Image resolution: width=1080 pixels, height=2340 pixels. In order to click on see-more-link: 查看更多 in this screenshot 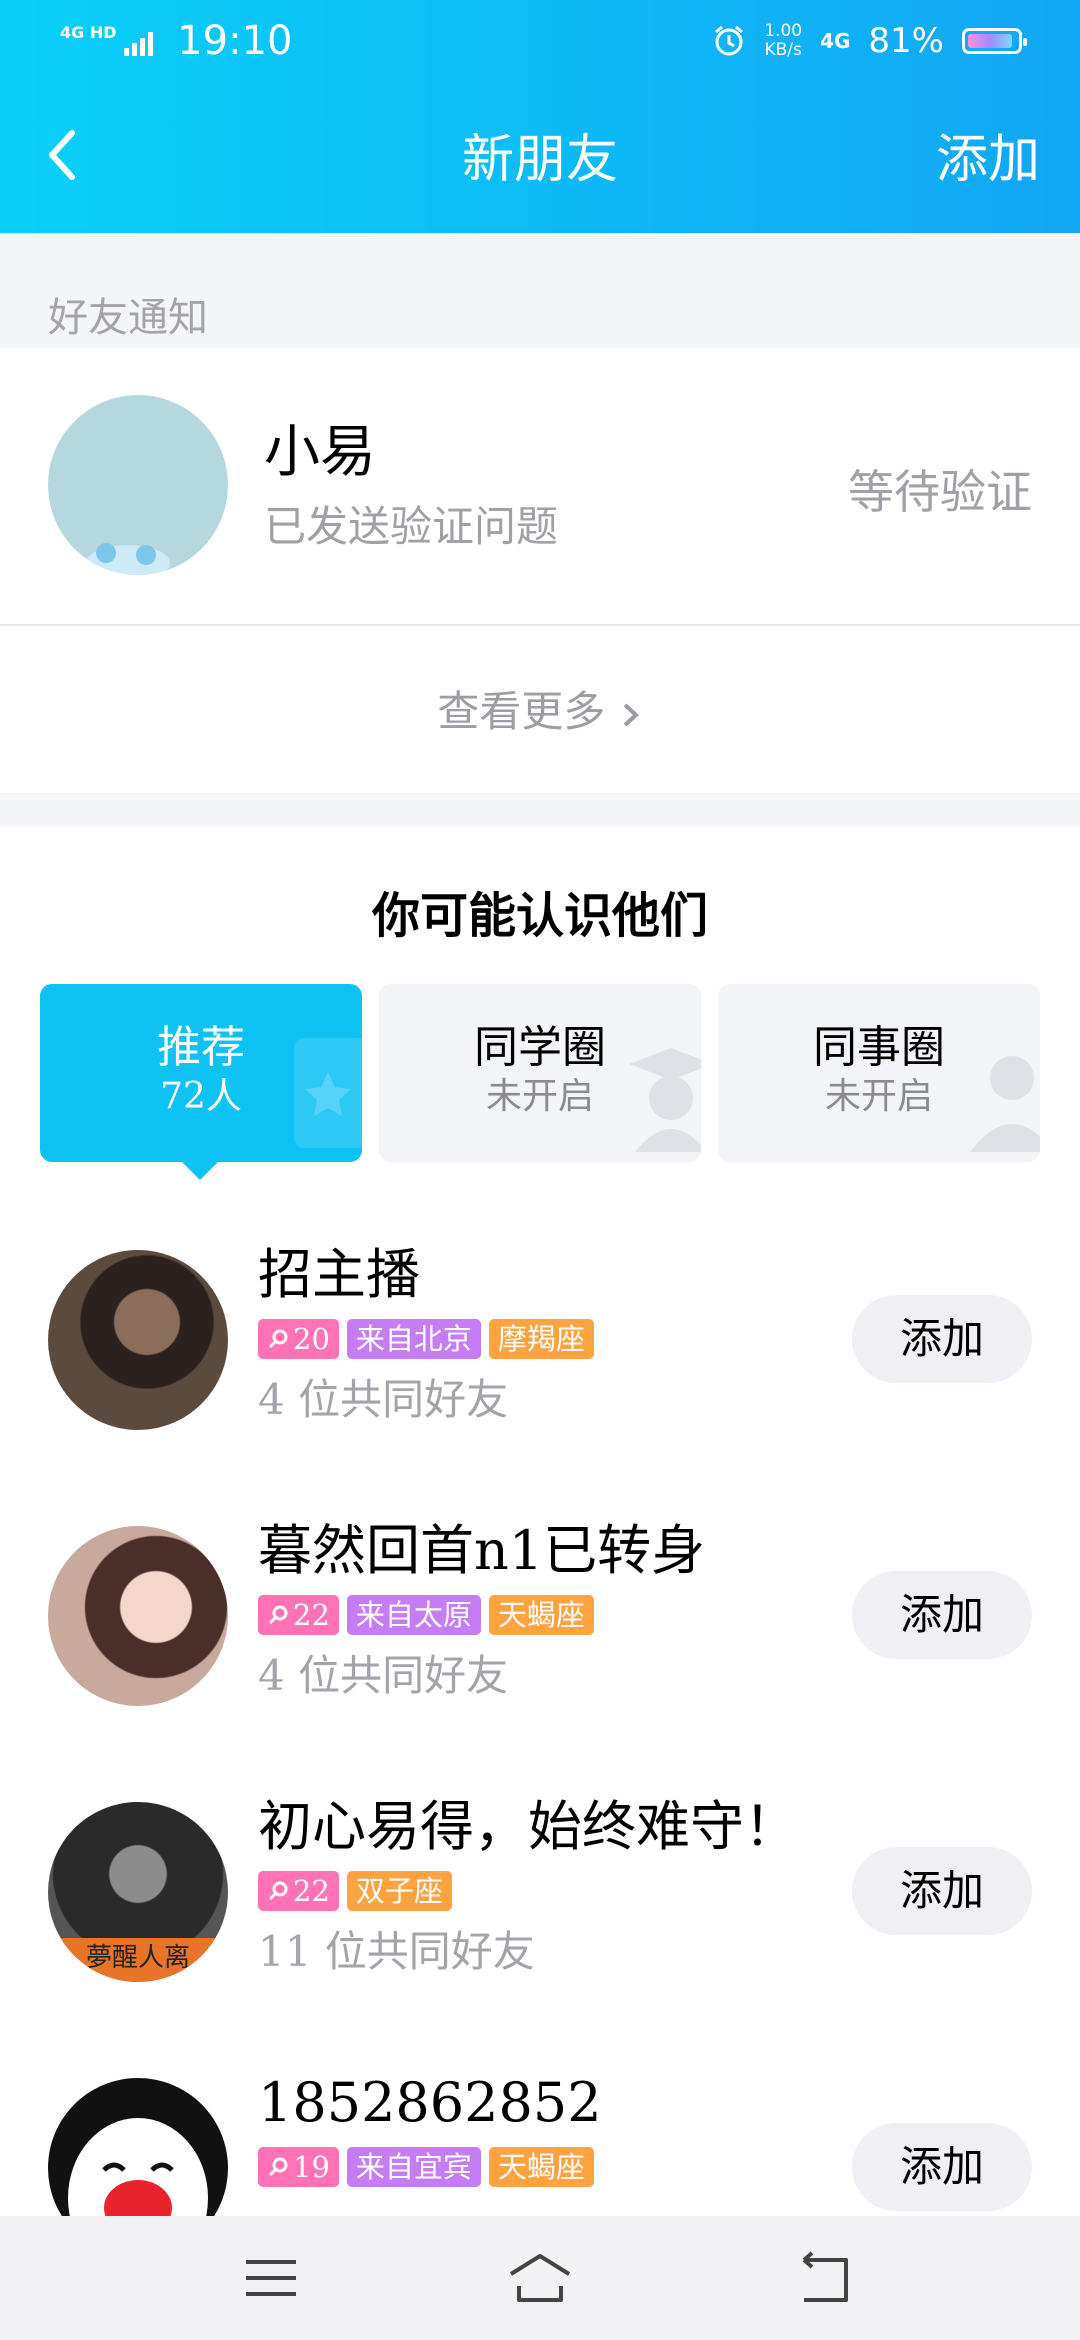, I will do `click(540, 708)`.